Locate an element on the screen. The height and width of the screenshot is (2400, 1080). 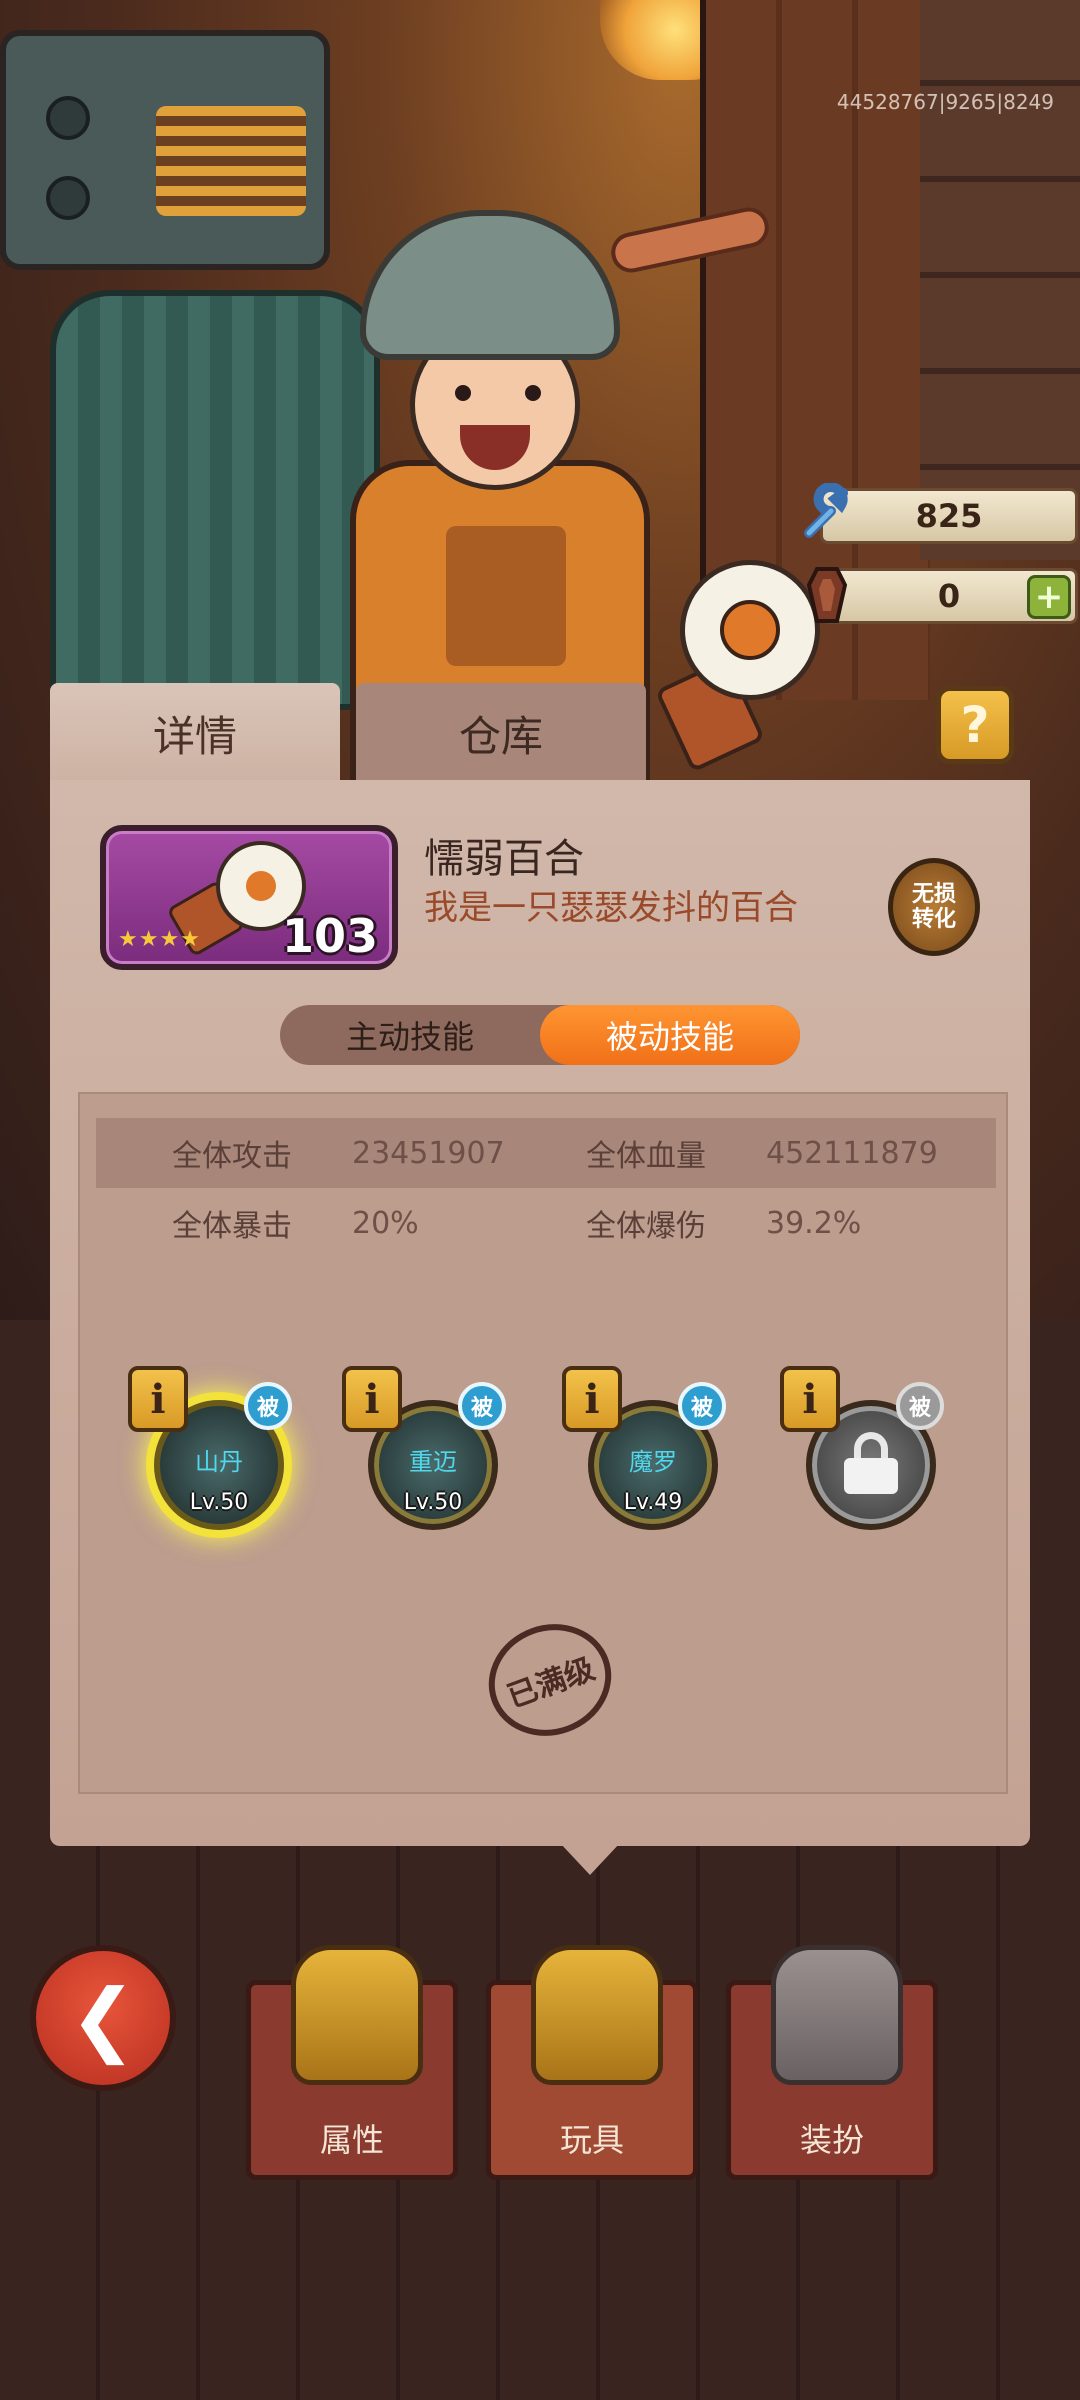
wrench-currency-bar: 825 is located at coordinates (941, 513).